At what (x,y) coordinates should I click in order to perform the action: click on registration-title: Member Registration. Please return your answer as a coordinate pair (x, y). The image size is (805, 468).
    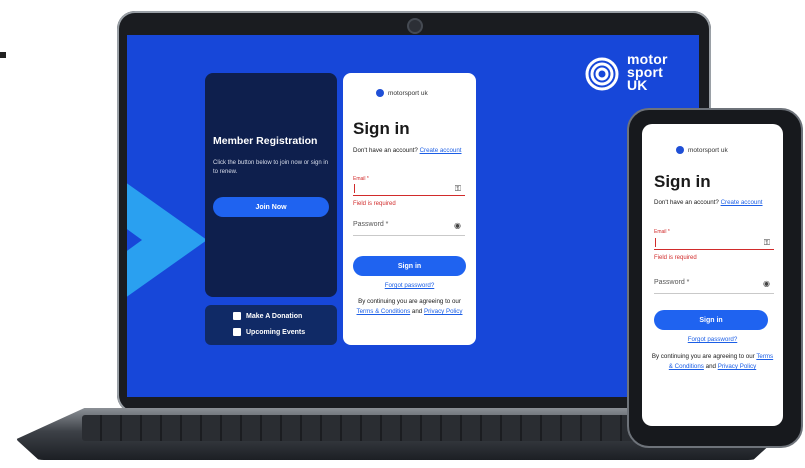
    Looking at the image, I should click on (265, 141).